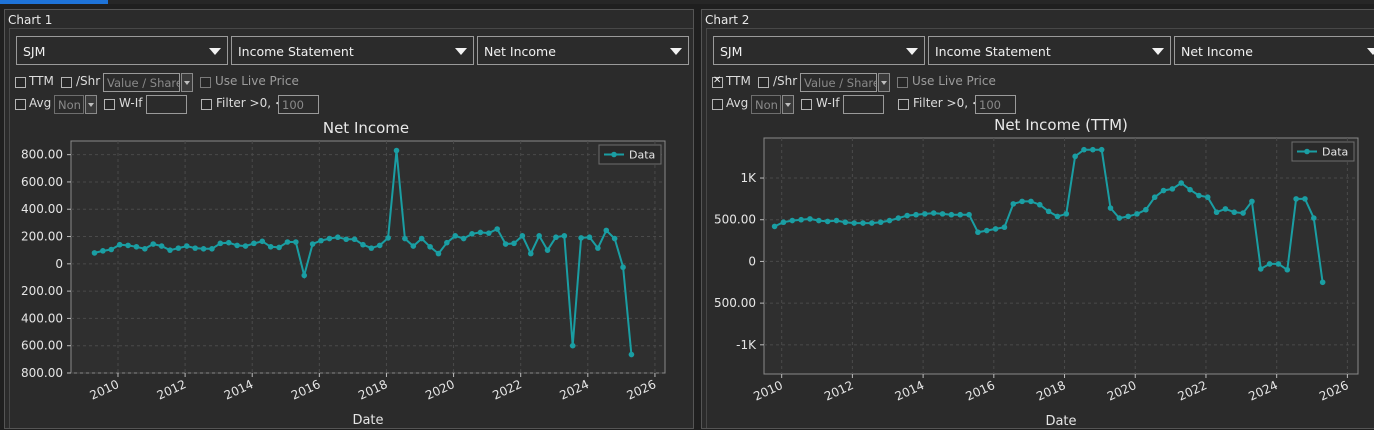 This screenshot has width=1374, height=430. Describe the element at coordinates (105, 390) in the screenshot. I see `x-tick-label: 2010` at that location.